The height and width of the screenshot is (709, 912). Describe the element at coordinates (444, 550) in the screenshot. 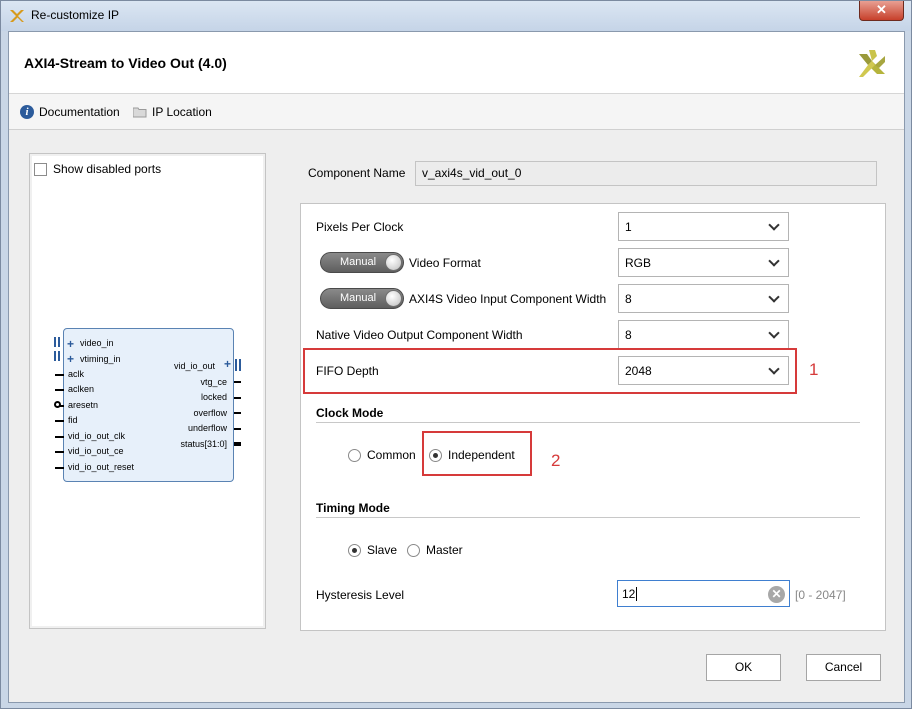

I see `radio-label: Master` at that location.